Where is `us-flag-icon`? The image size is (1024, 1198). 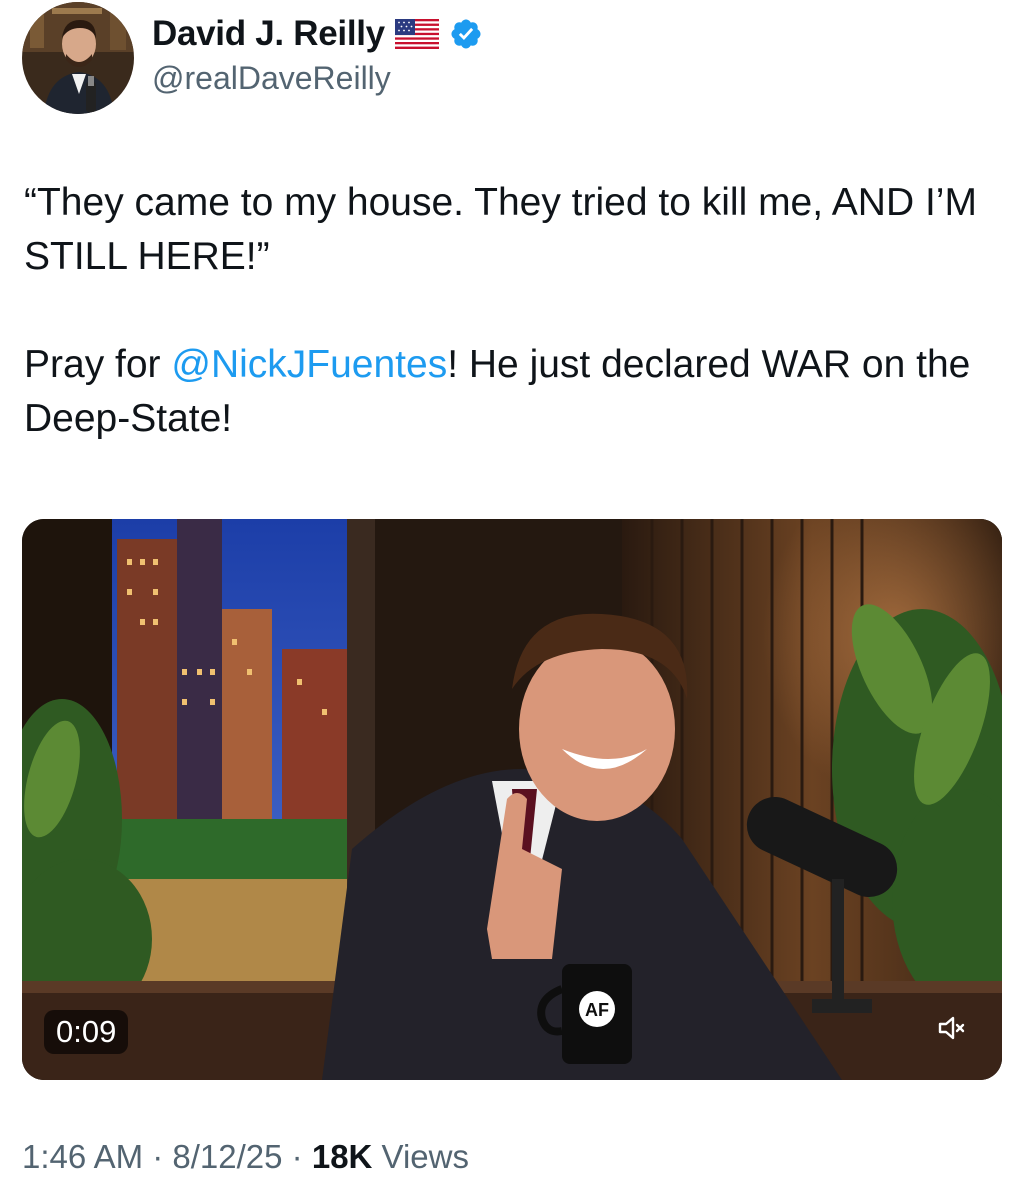
us-flag-icon is located at coordinates (416, 34).